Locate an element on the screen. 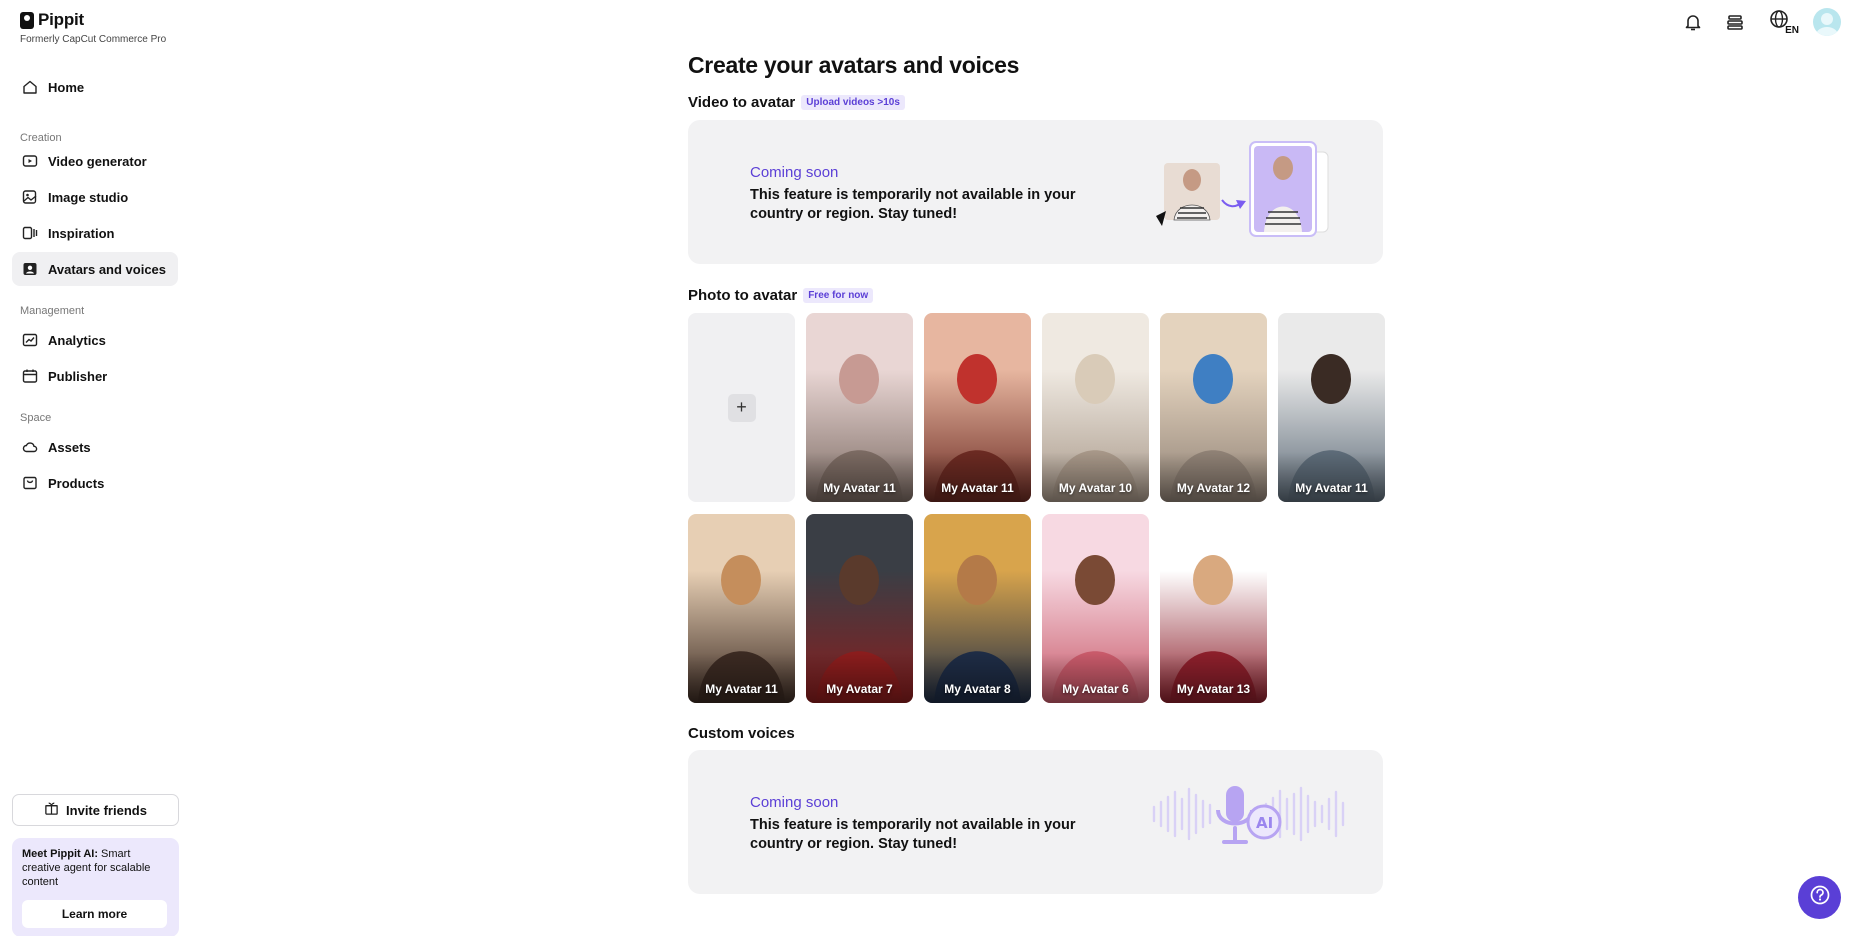 The height and width of the screenshot is (936, 1851). sidebar-item-analytics: Analytics is located at coordinates (95, 340).